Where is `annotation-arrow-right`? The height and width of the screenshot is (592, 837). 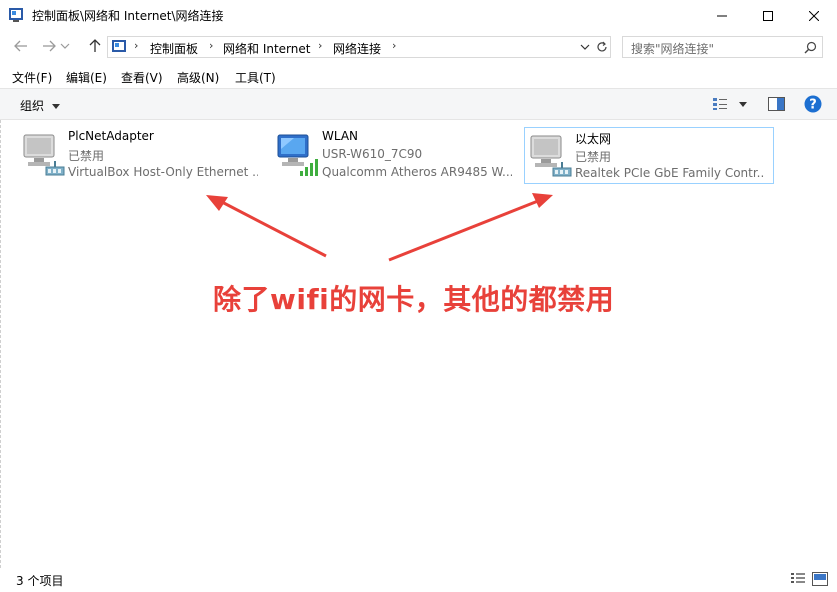
annotation-arrow-right is located at coordinates (463, 230).